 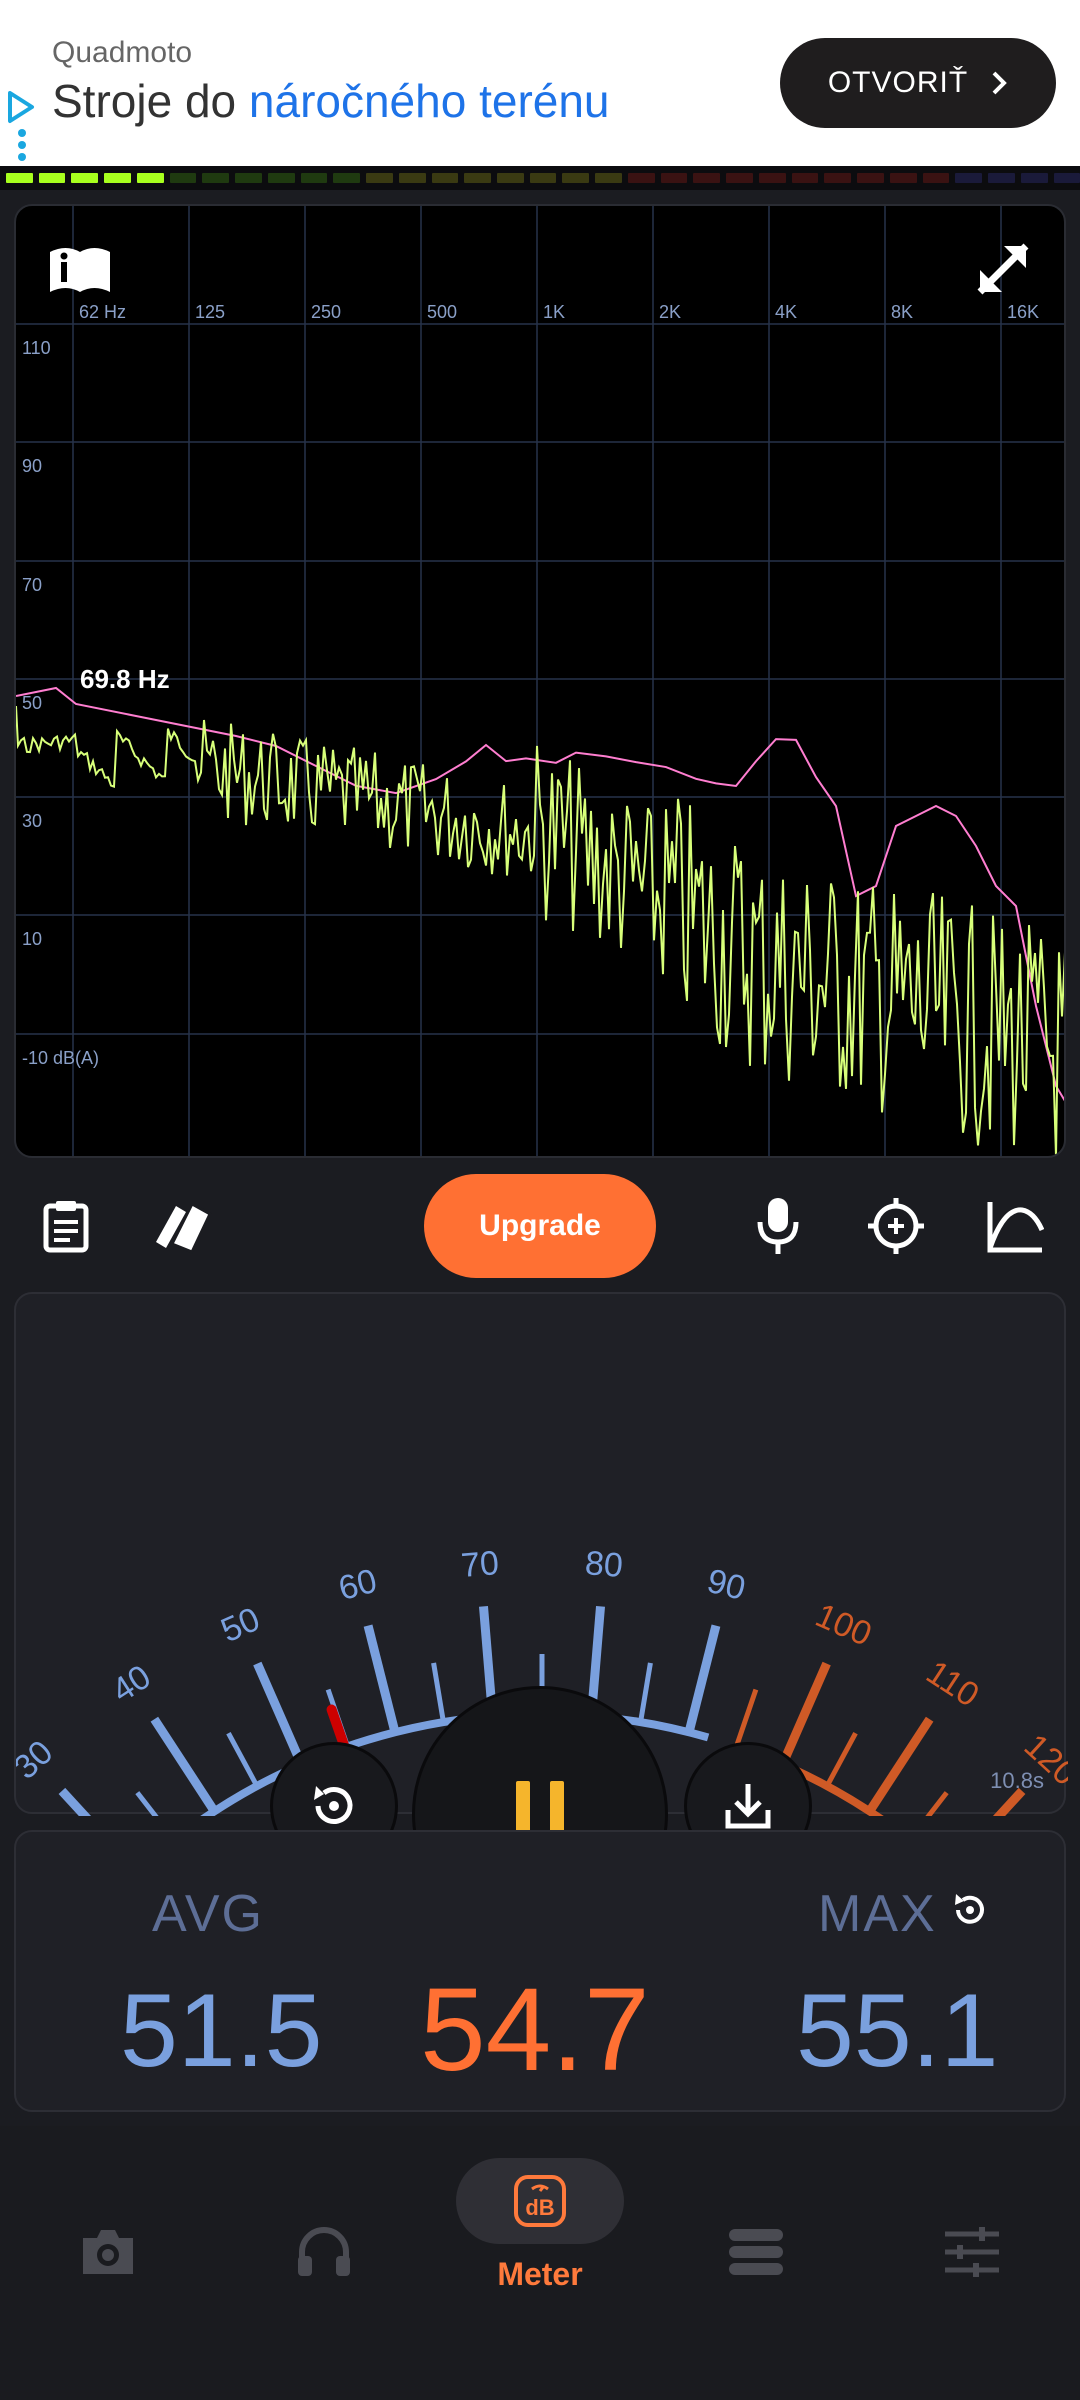 I want to click on ad-brand: Quadmoto, so click(x=122, y=52).